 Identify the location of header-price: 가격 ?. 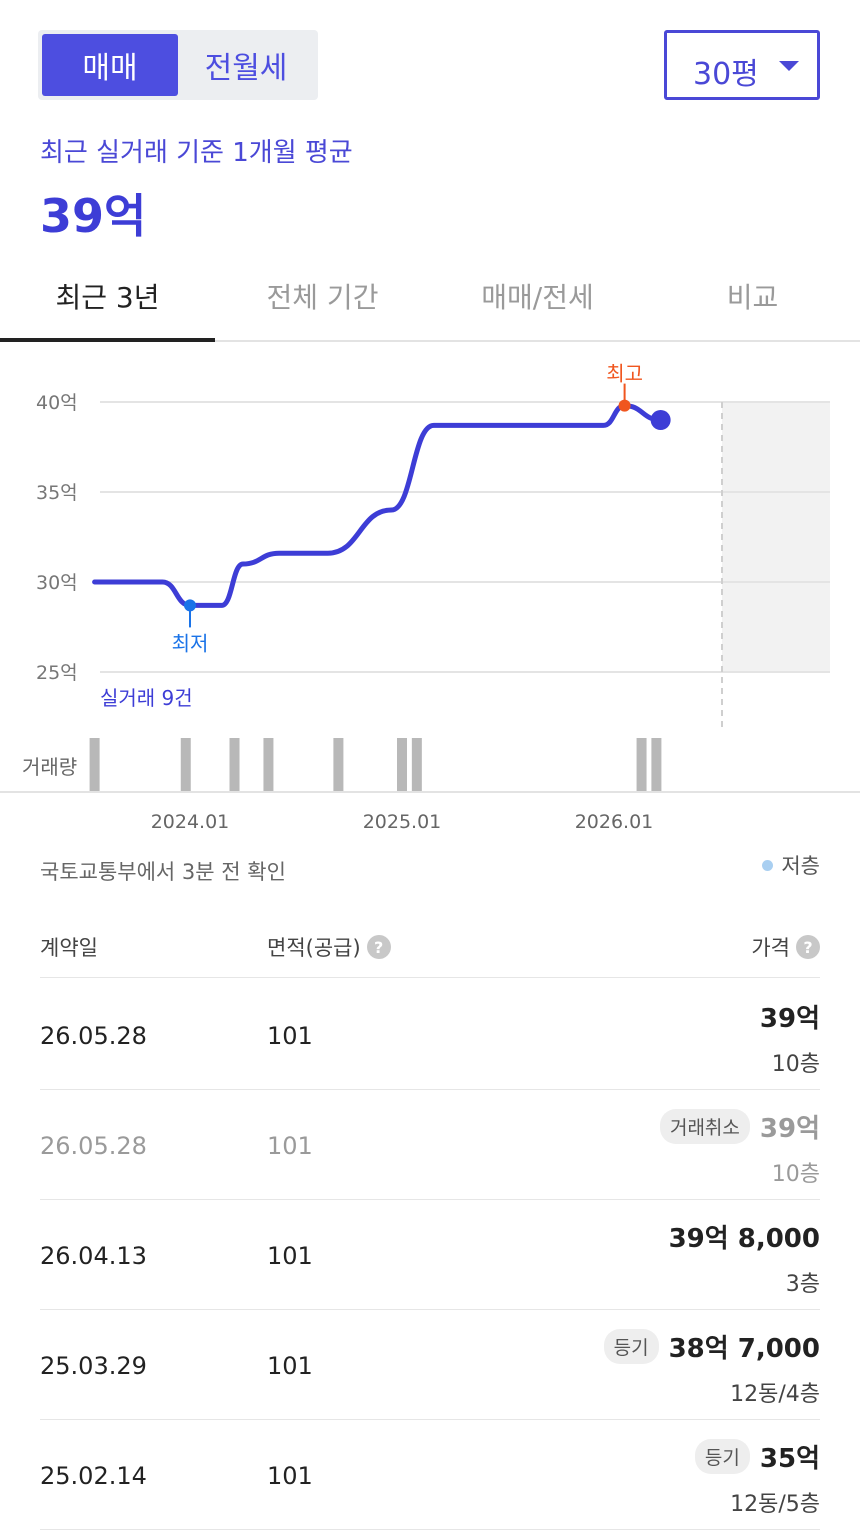
(785, 947).